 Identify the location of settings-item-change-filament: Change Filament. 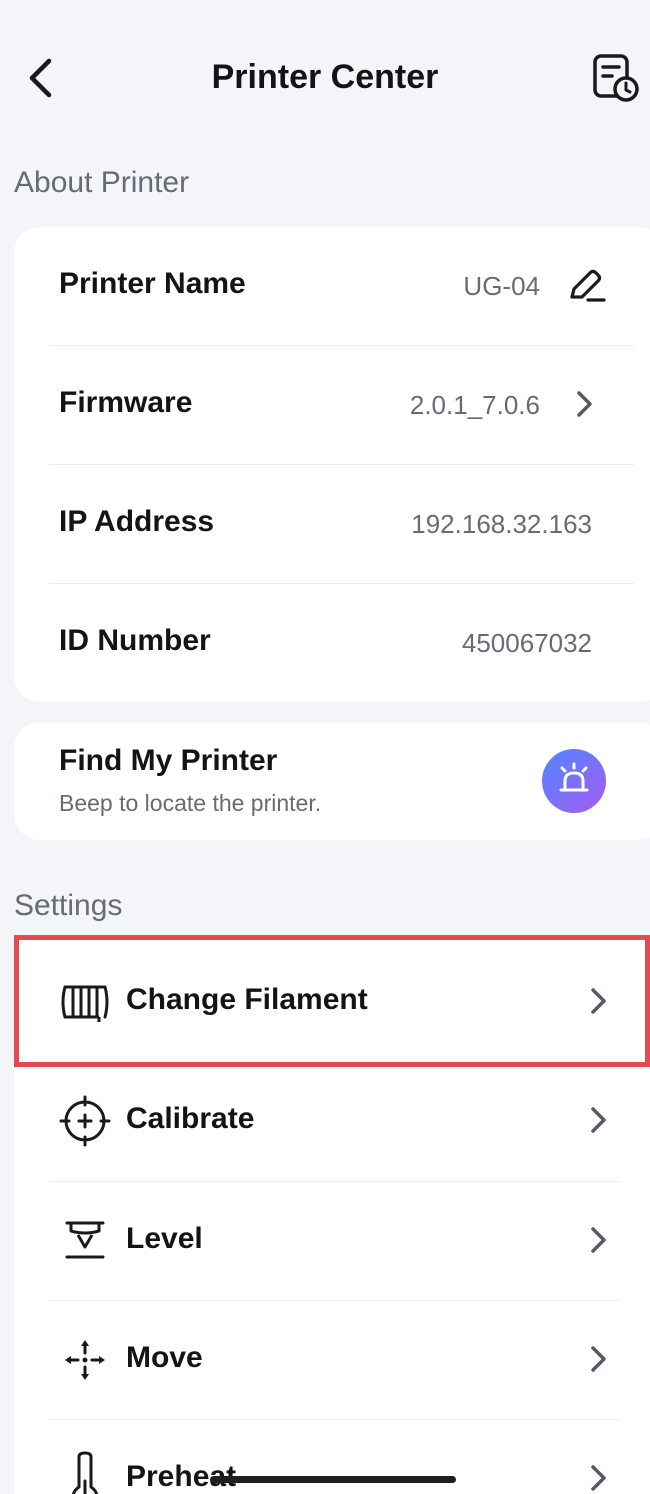
(332, 1002).